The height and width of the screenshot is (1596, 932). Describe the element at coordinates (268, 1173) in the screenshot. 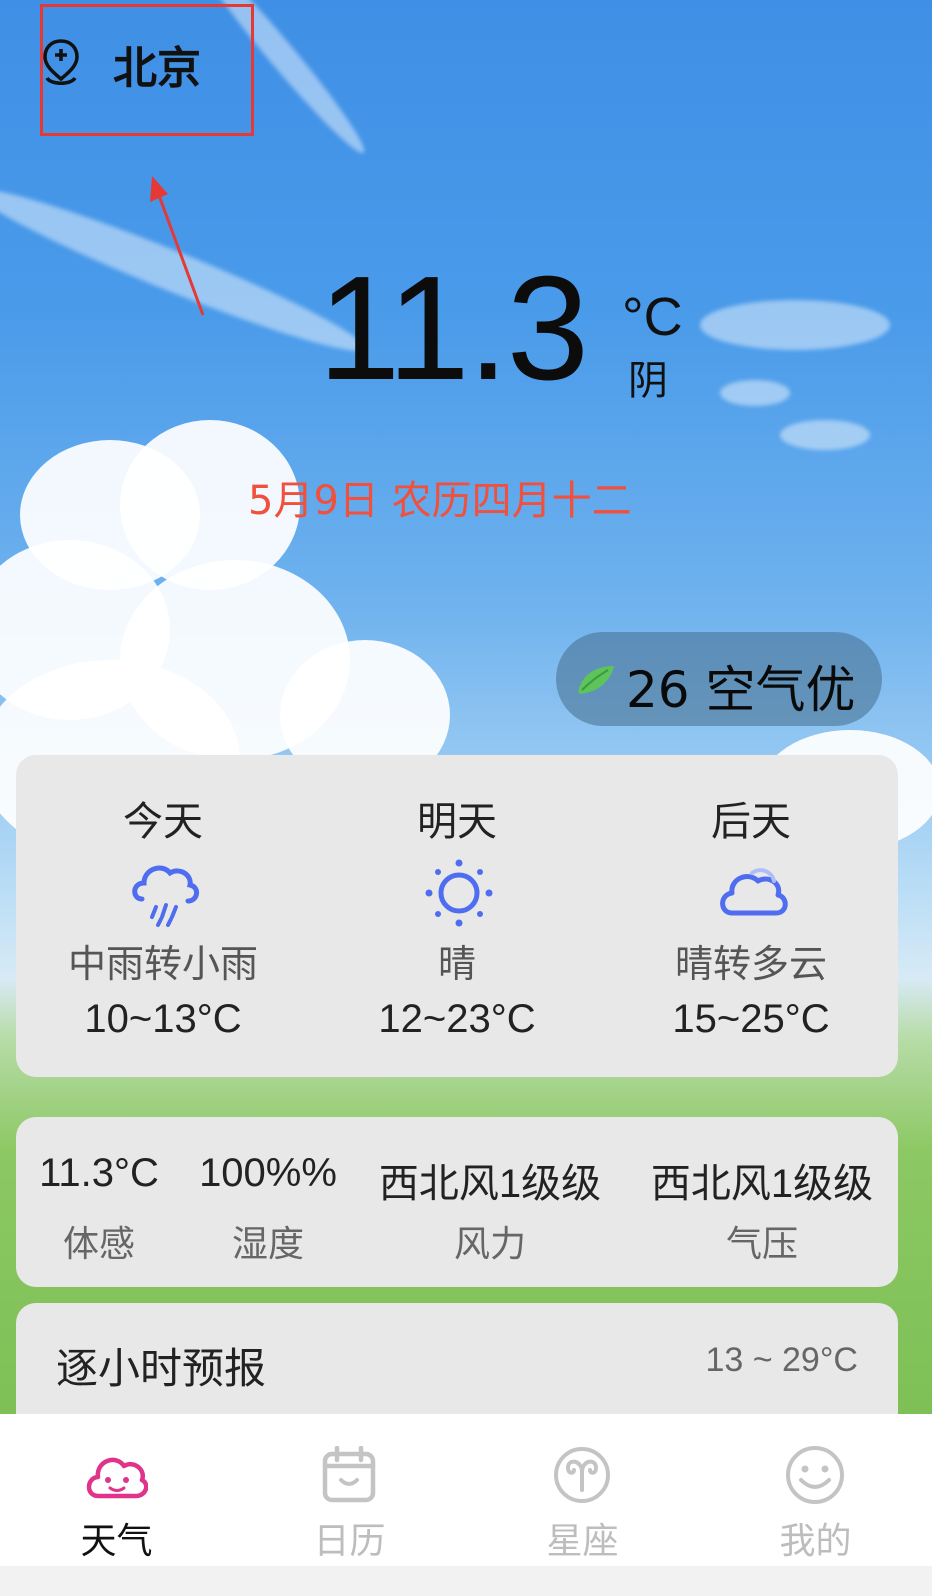

I see `detail-value: 100%%` at that location.